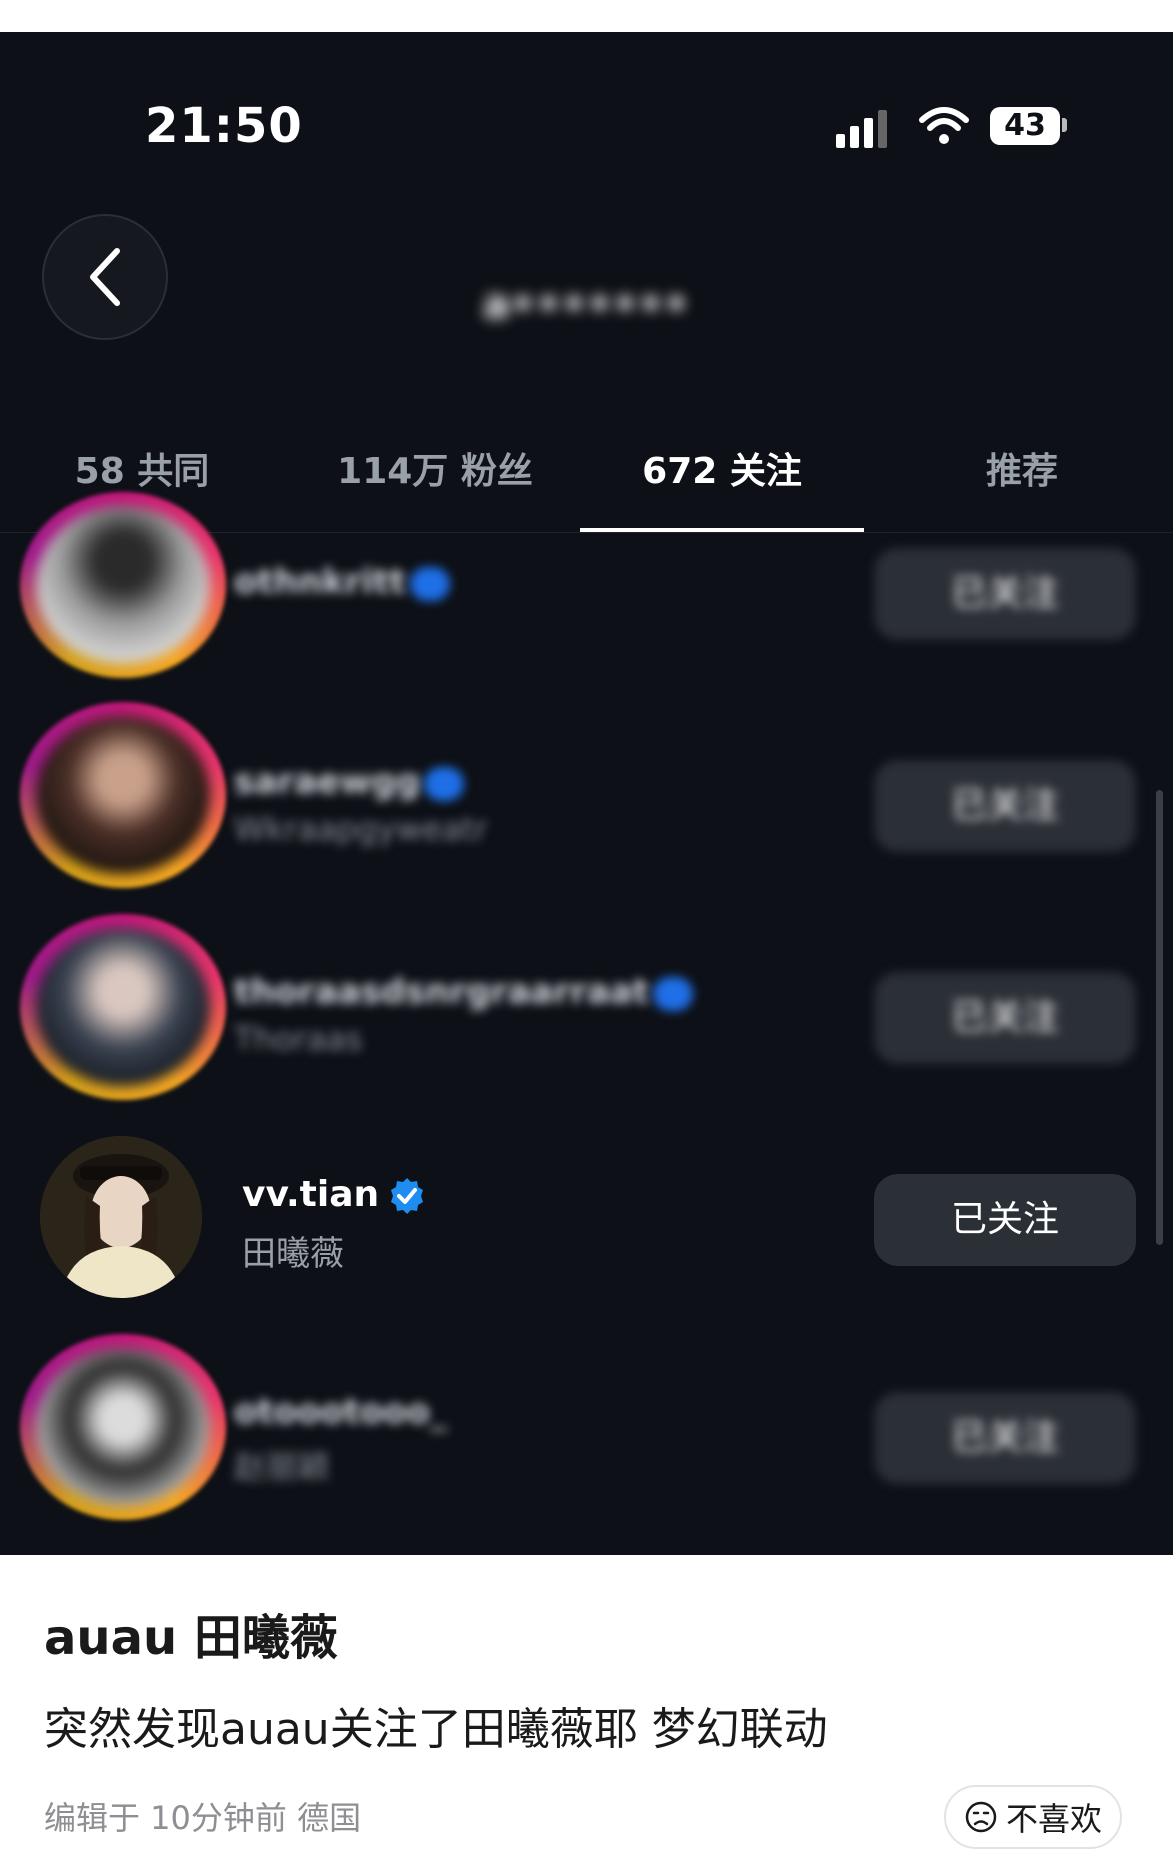 The image size is (1173, 1849). I want to click on wifi-icon, so click(944, 125).